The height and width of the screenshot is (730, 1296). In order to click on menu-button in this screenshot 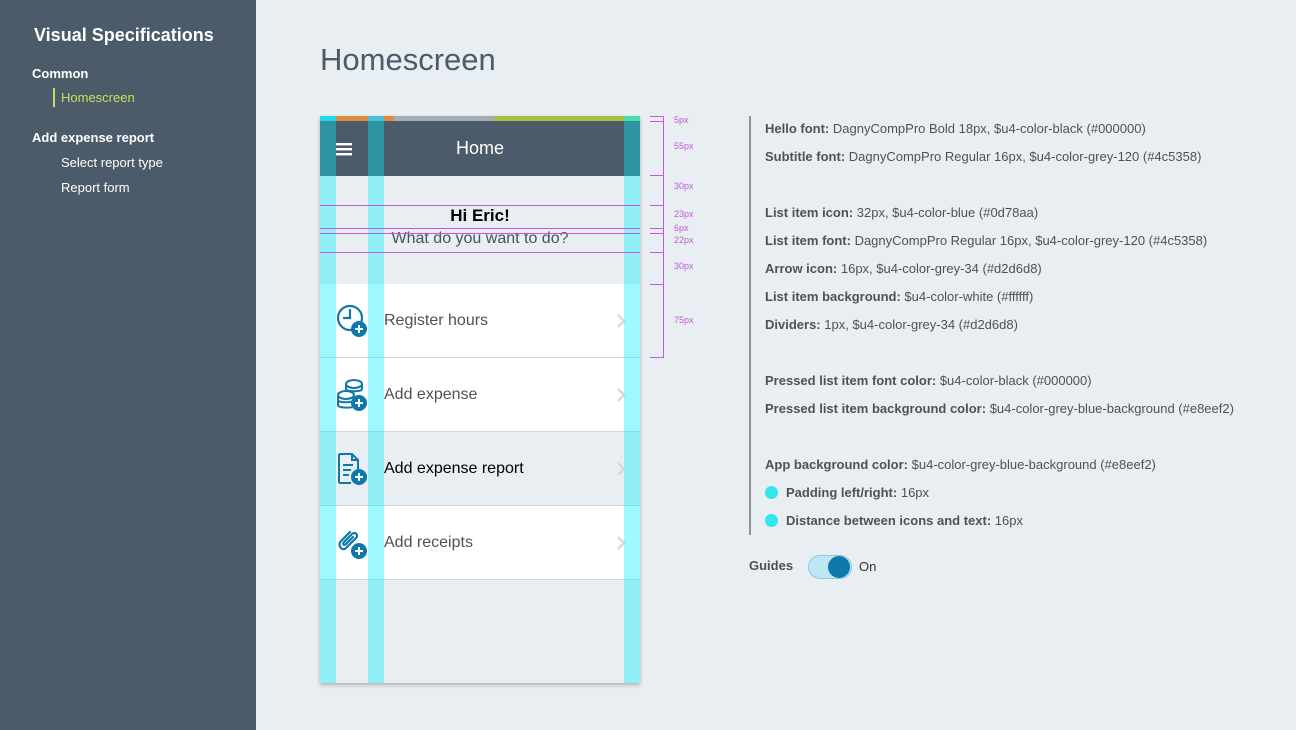, I will do `click(344, 148)`.